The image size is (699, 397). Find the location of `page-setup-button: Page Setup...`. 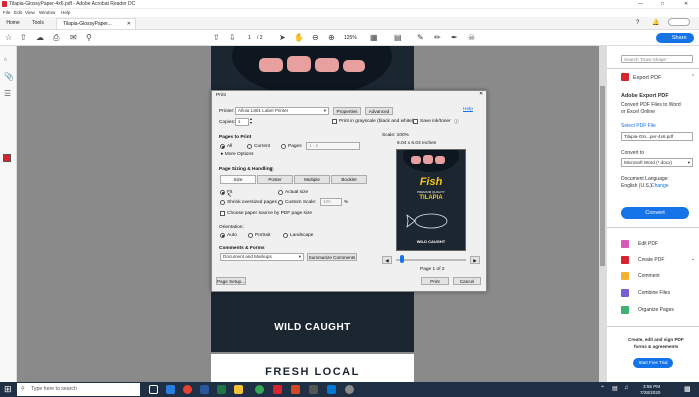

page-setup-button: Page Setup... is located at coordinates (231, 281).